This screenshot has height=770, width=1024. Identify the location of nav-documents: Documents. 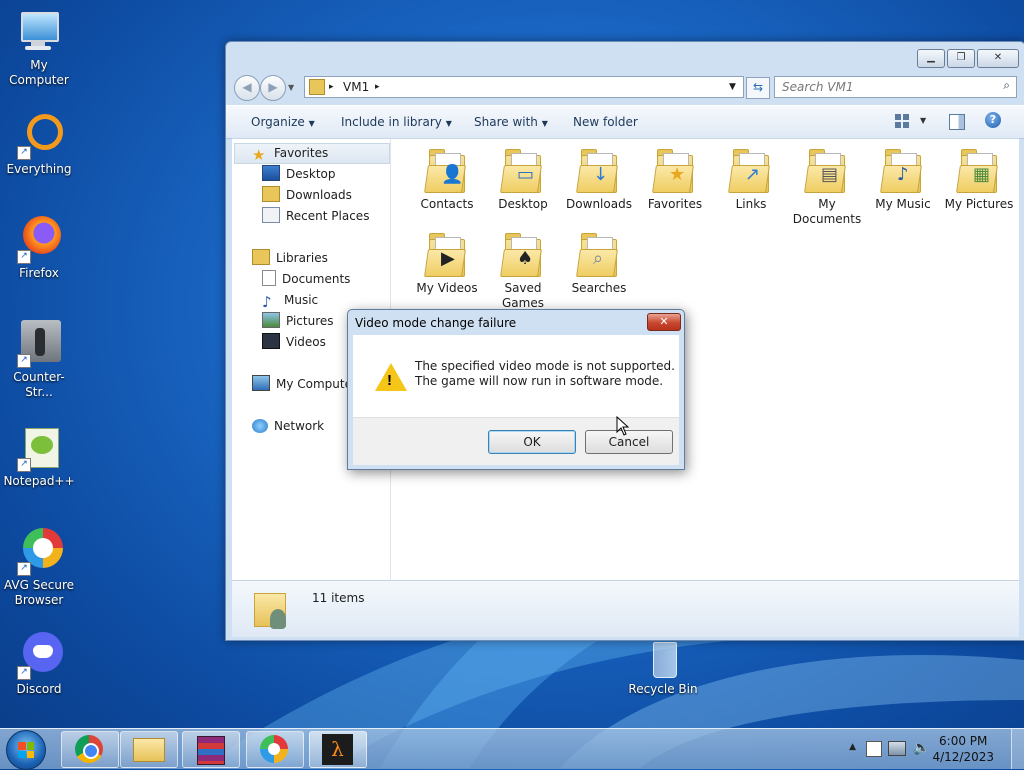
(306, 279).